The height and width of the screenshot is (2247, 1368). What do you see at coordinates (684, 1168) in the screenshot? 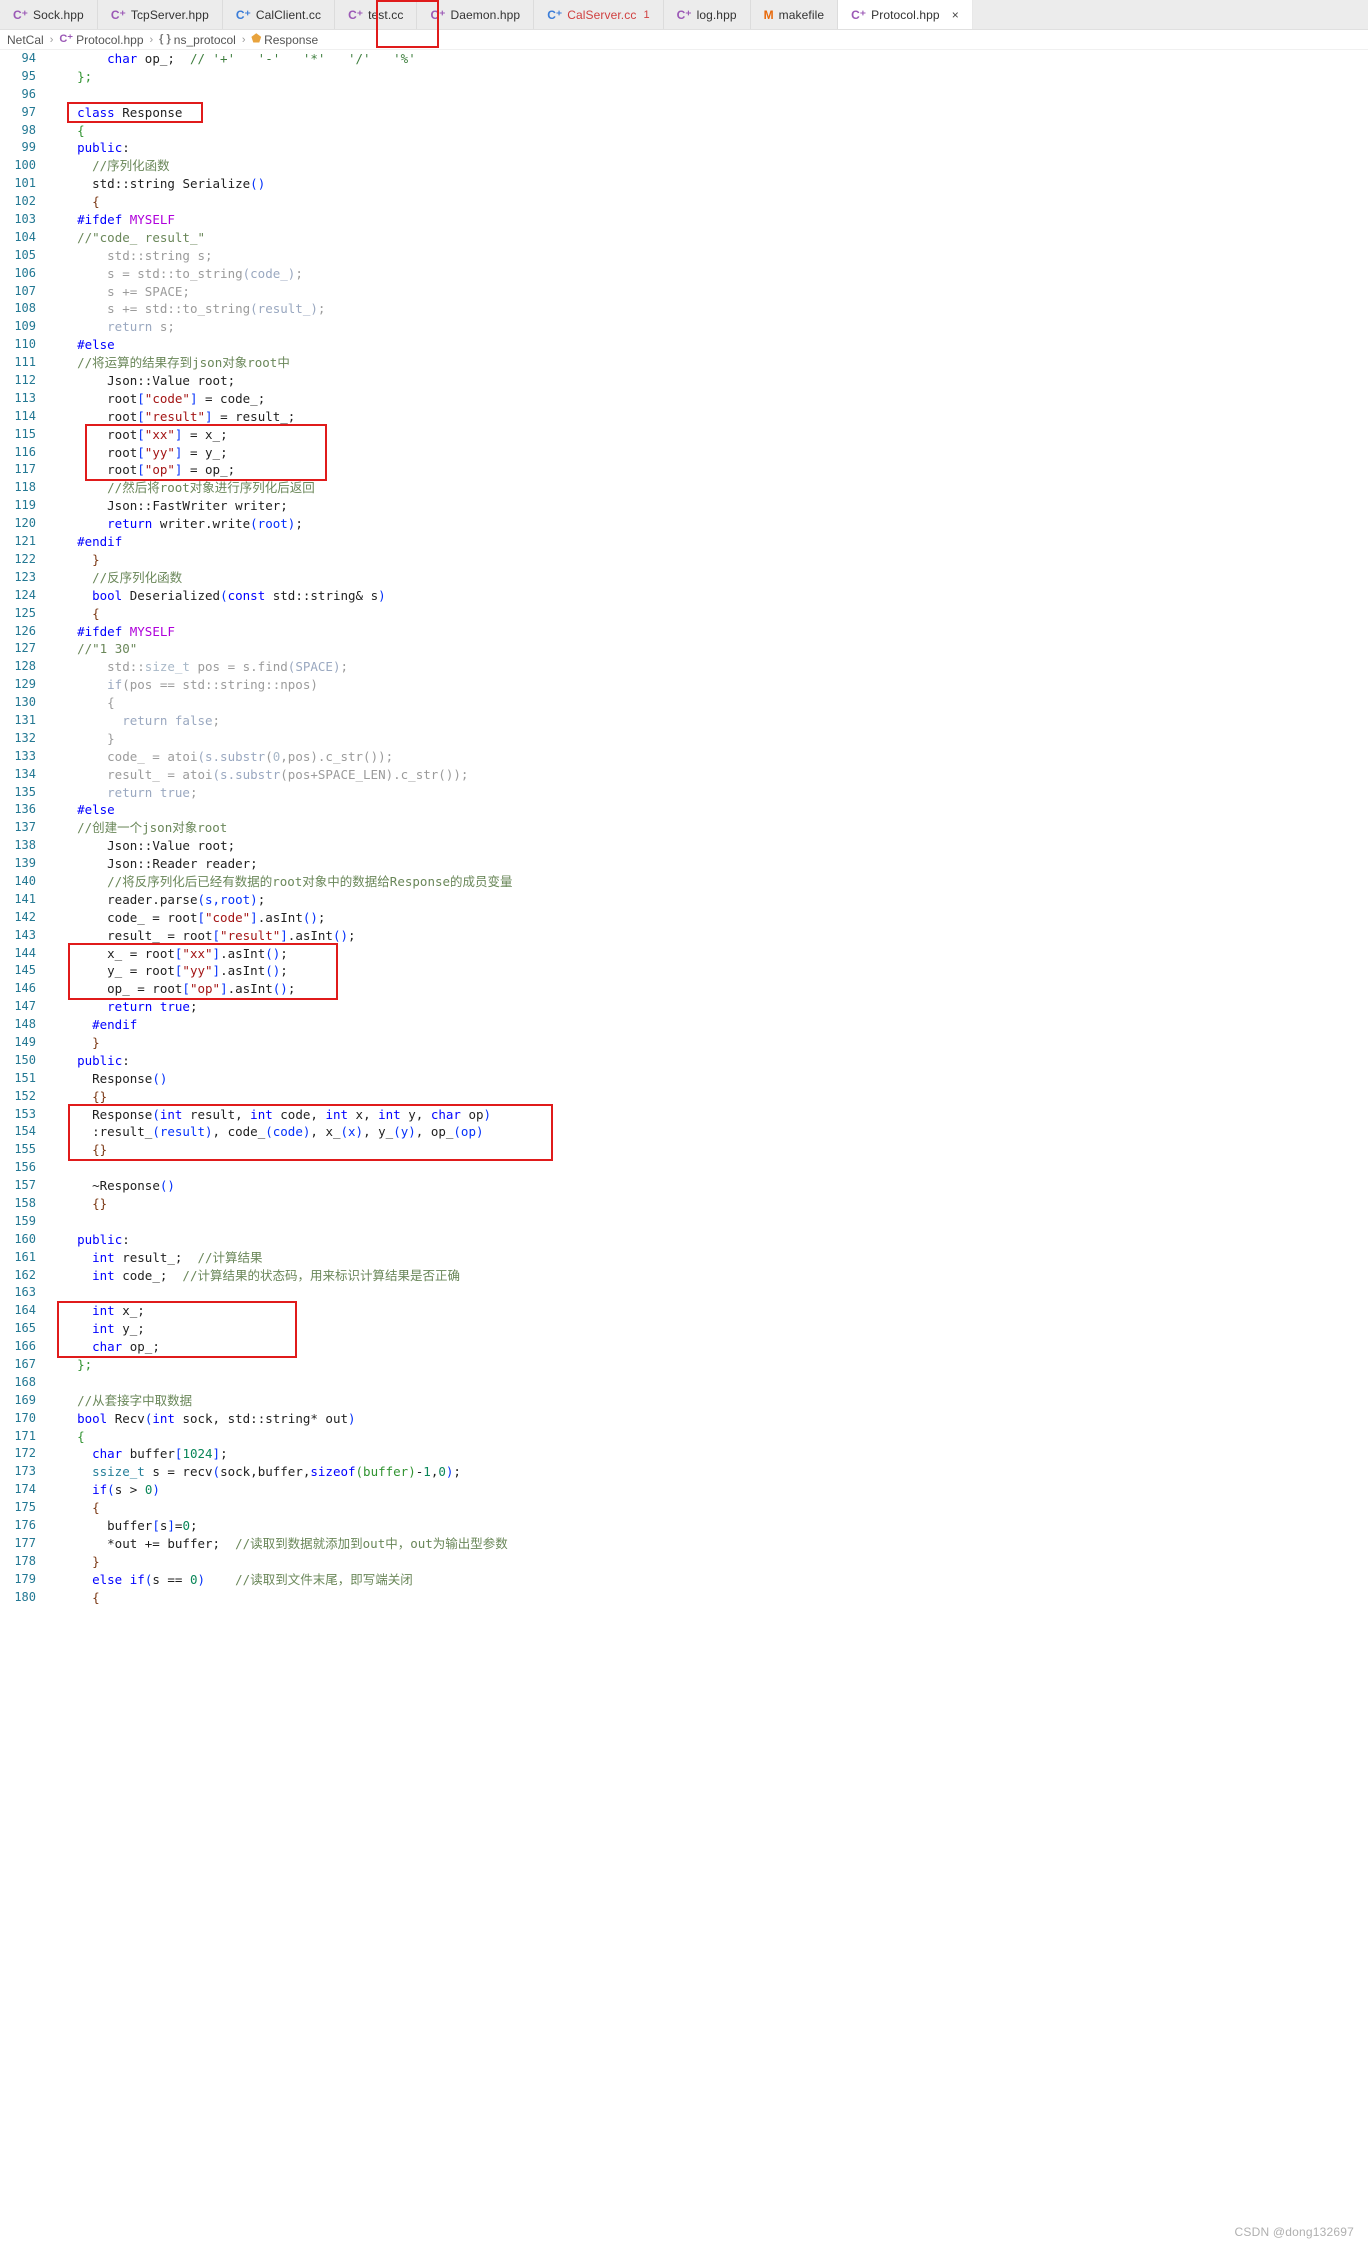
I see `code-line: 156` at bounding box center [684, 1168].